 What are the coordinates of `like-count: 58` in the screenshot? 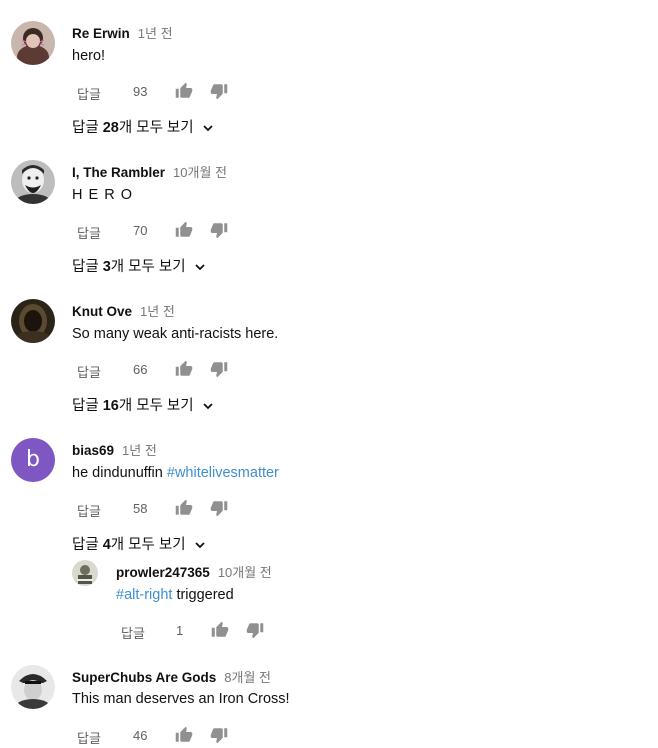 It's located at (140, 508).